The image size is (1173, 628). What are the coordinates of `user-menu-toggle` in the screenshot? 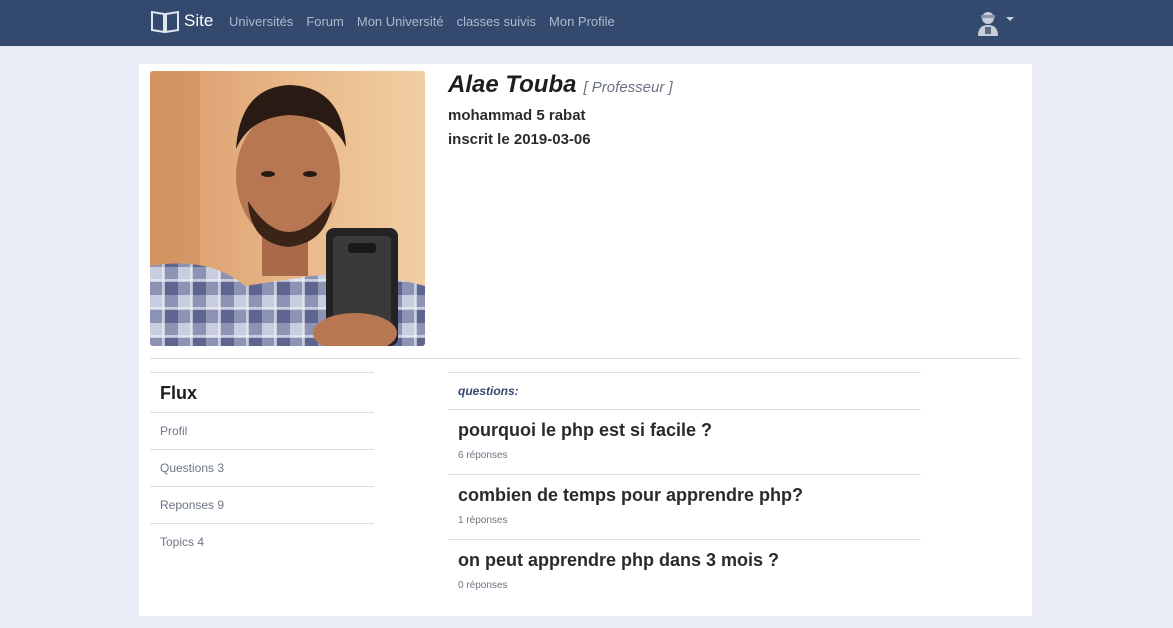 It's located at (995, 23).